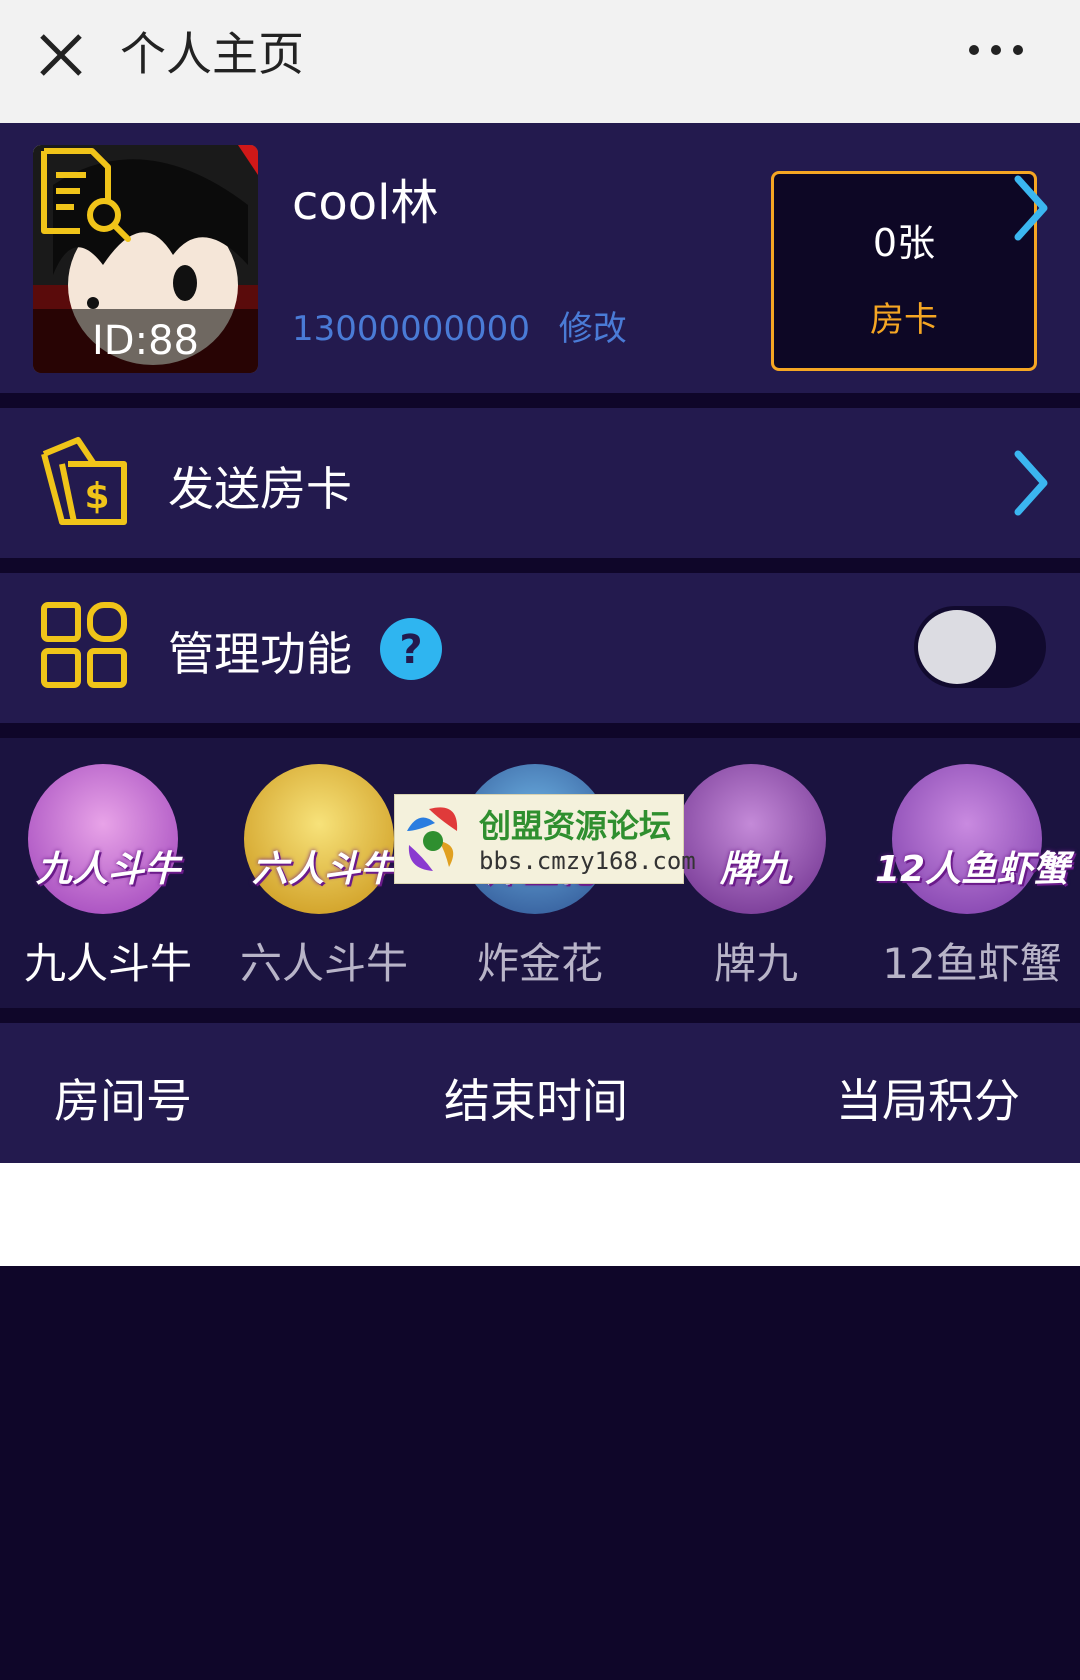 Image resolution: width=1080 pixels, height=1680 pixels. Describe the element at coordinates (123, 1101) in the screenshot. I see `column-header-room-number: 房间号` at that location.